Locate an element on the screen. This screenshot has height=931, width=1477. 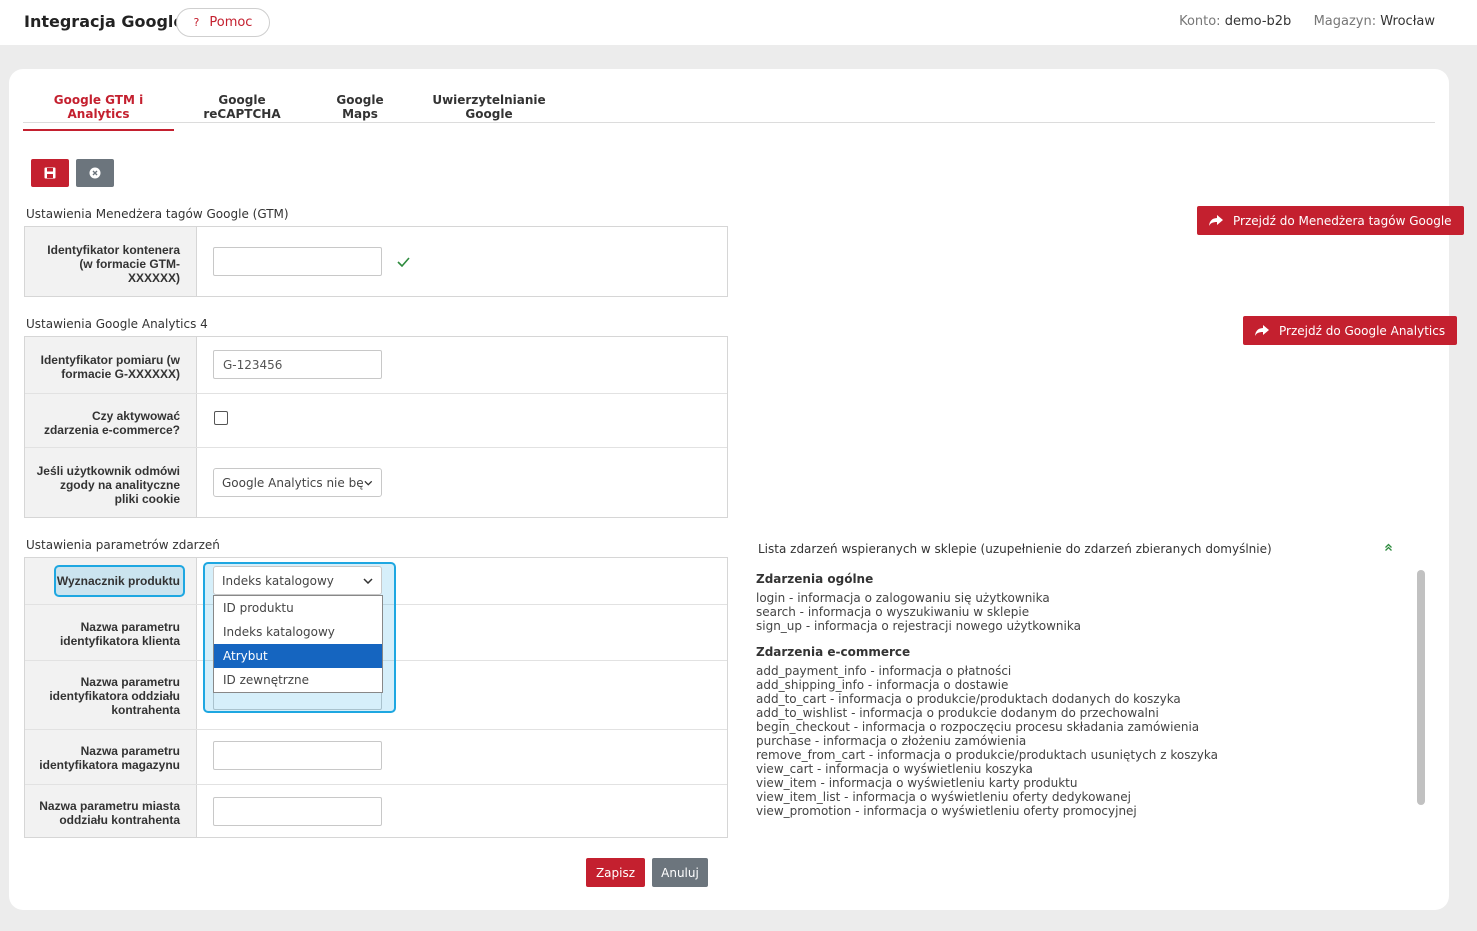
toolbar-cancel-button is located at coordinates (95, 173).